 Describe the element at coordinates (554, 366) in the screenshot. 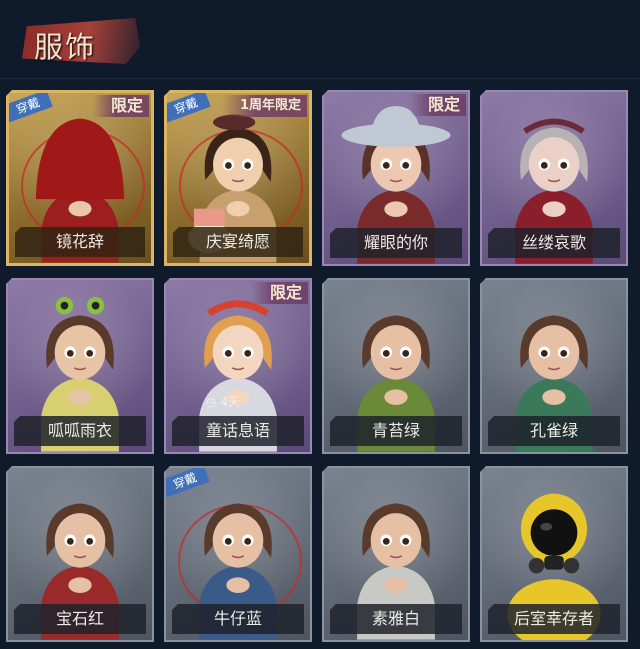

I see `costume-card: 孔雀绿` at that location.